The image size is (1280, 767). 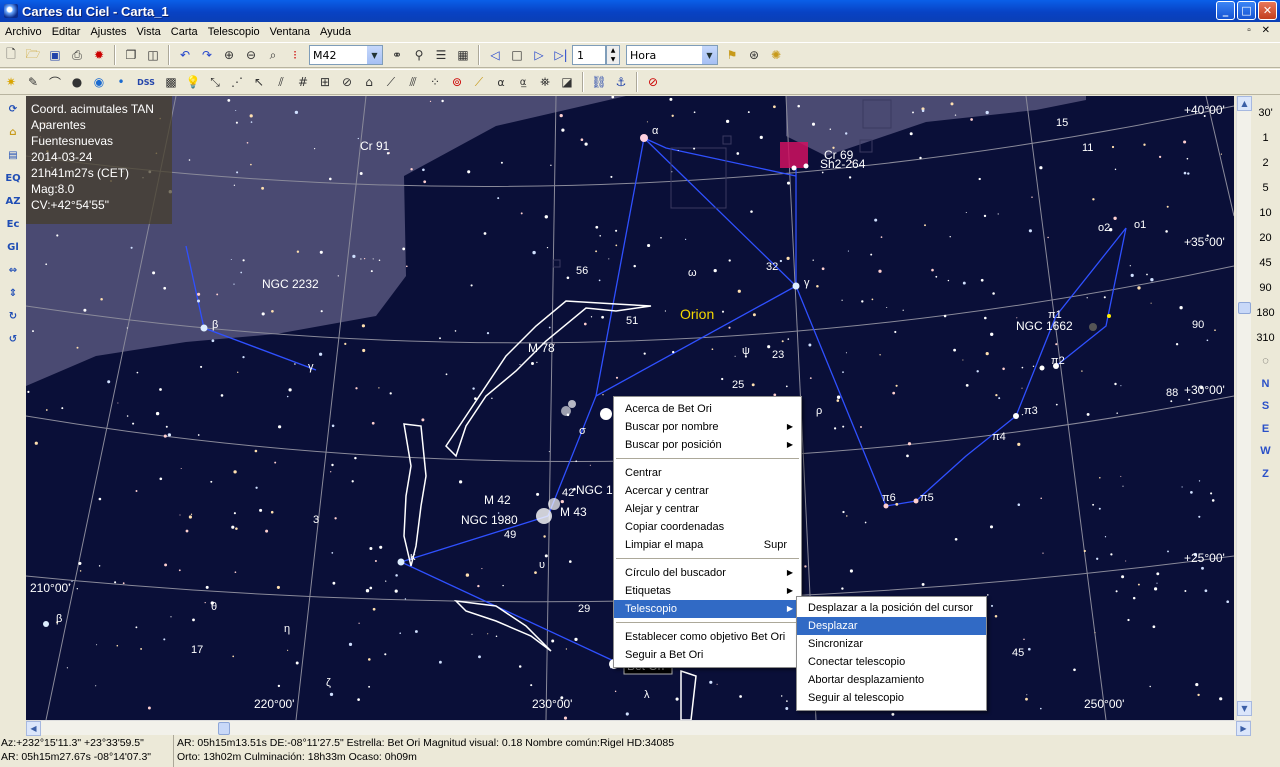 I want to click on fov-button: 310, so click(x=1265, y=337).